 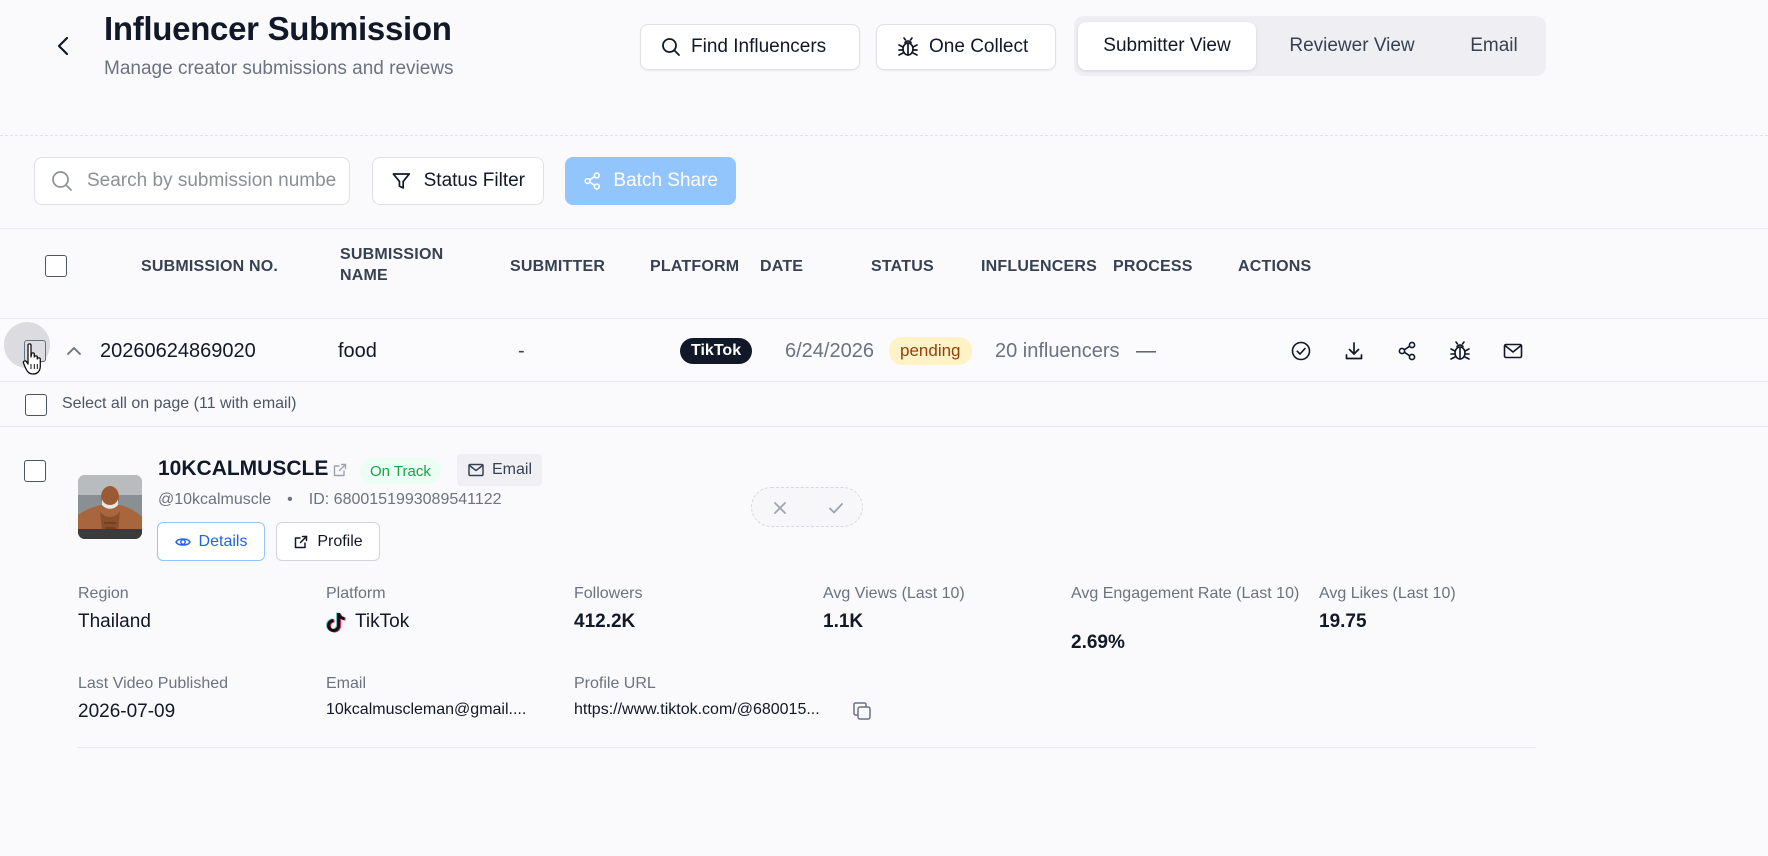 What do you see at coordinates (807, 747) in the screenshot?
I see `card-divider` at bounding box center [807, 747].